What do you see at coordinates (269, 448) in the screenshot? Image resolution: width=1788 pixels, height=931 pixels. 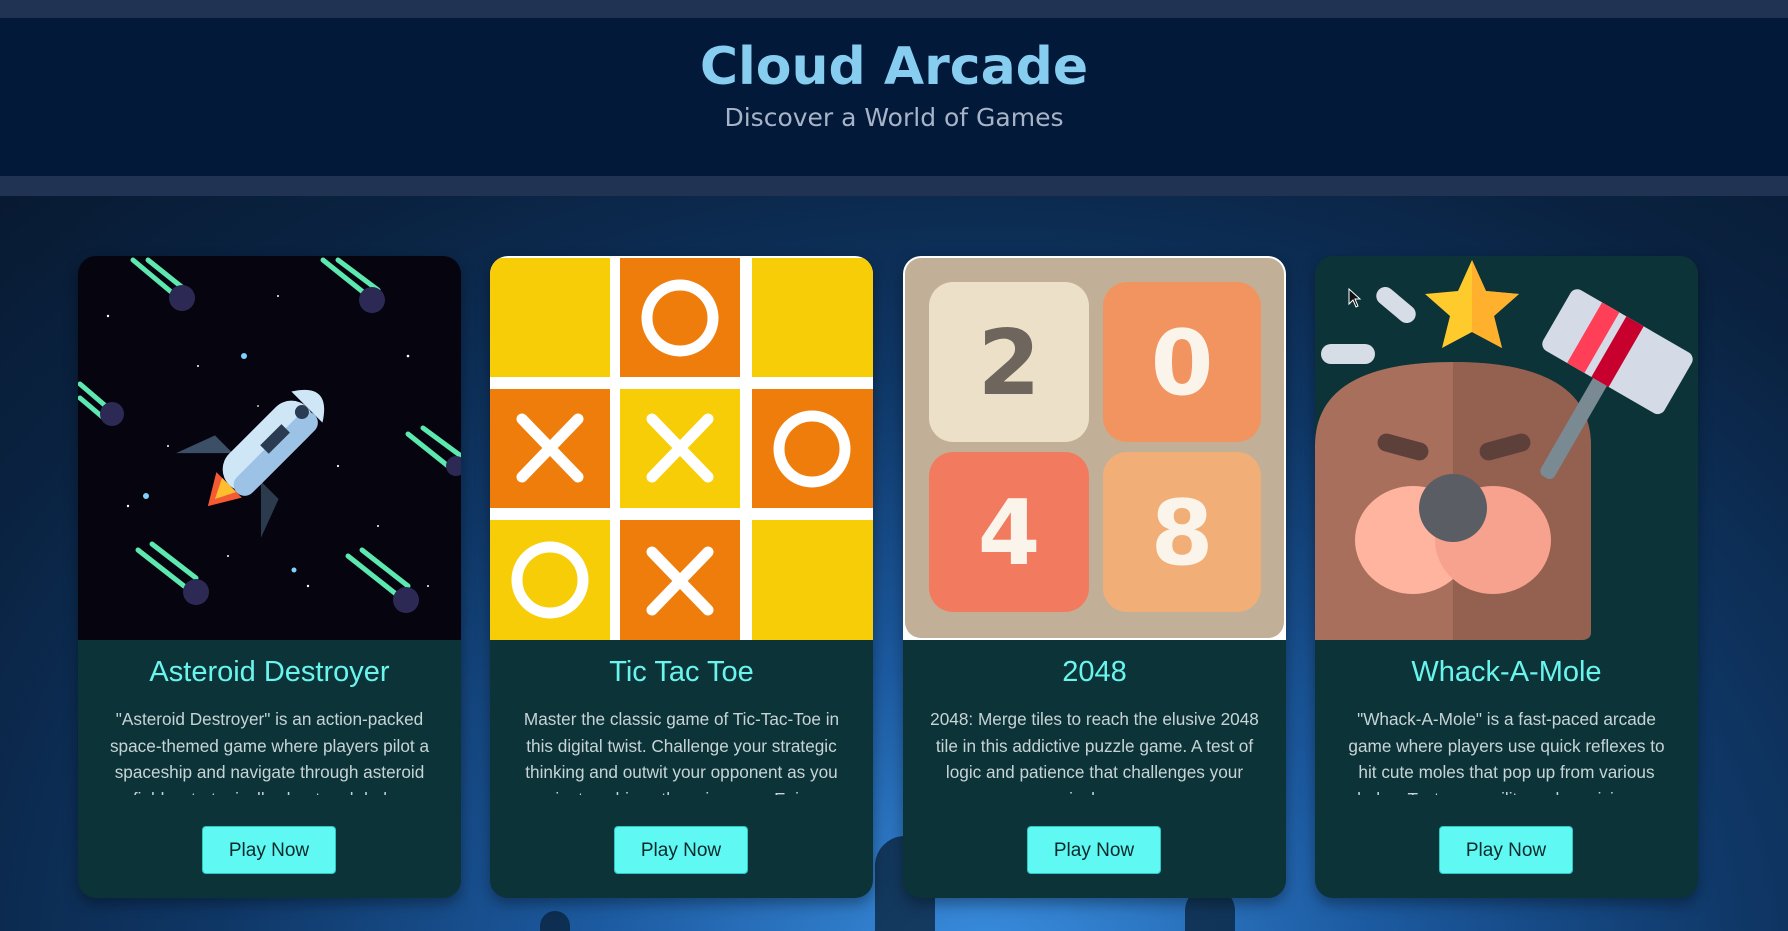 I see `rocket-asteroids-icon` at bounding box center [269, 448].